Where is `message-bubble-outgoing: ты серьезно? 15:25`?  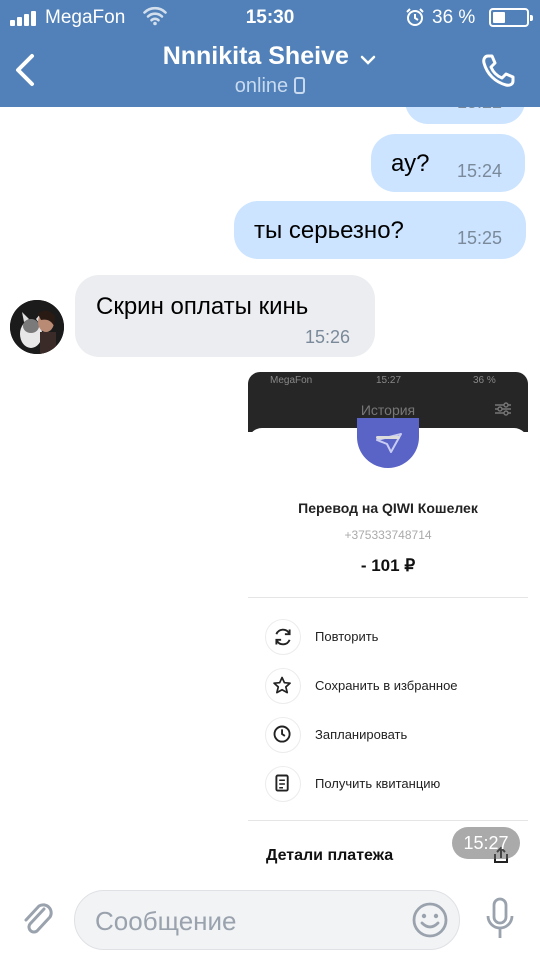 message-bubble-outgoing: ты серьезно? 15:25 is located at coordinates (380, 230).